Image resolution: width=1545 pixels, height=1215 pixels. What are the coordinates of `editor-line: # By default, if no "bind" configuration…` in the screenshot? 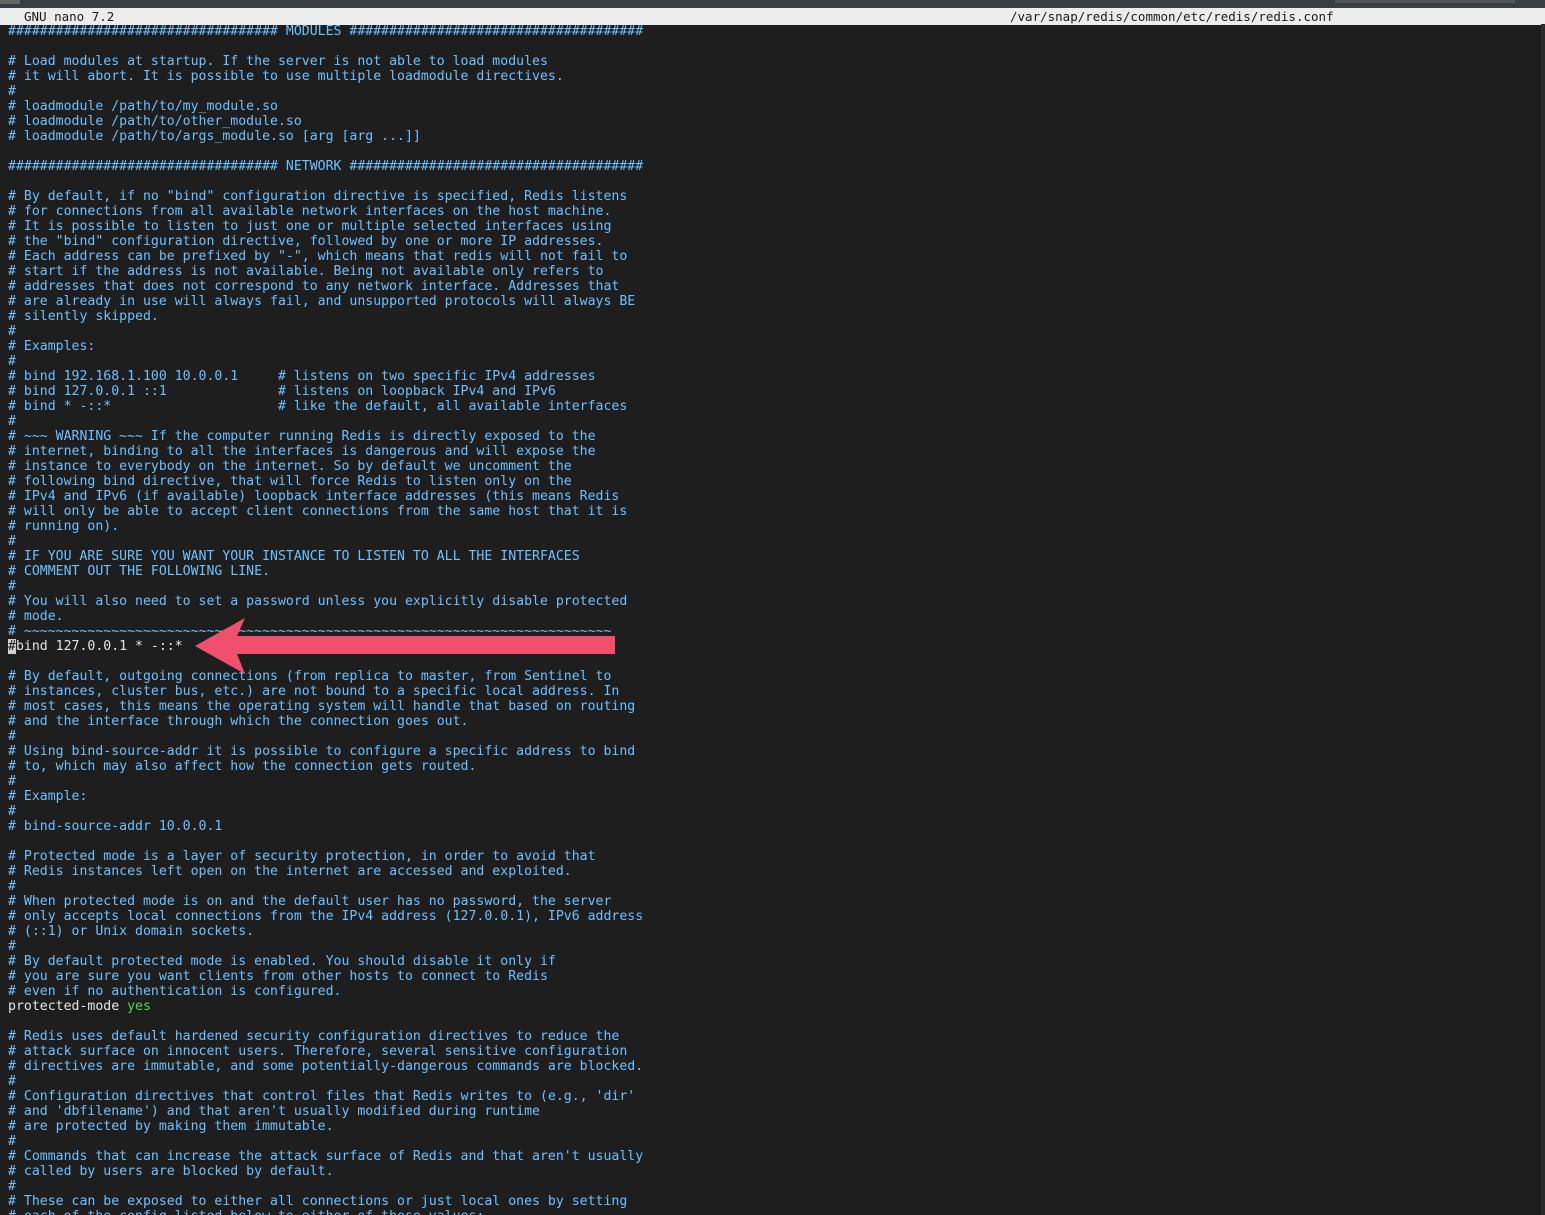 It's located at (318, 196).